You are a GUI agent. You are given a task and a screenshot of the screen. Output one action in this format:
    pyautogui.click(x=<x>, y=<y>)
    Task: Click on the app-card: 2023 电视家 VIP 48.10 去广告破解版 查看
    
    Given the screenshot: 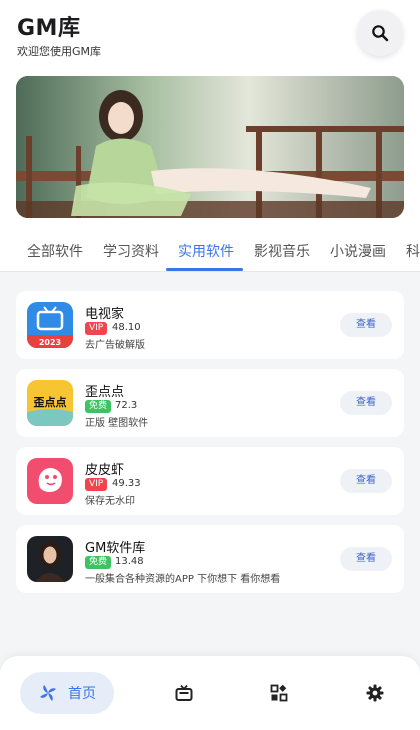 What is the action you would take?
    pyautogui.click(x=210, y=325)
    